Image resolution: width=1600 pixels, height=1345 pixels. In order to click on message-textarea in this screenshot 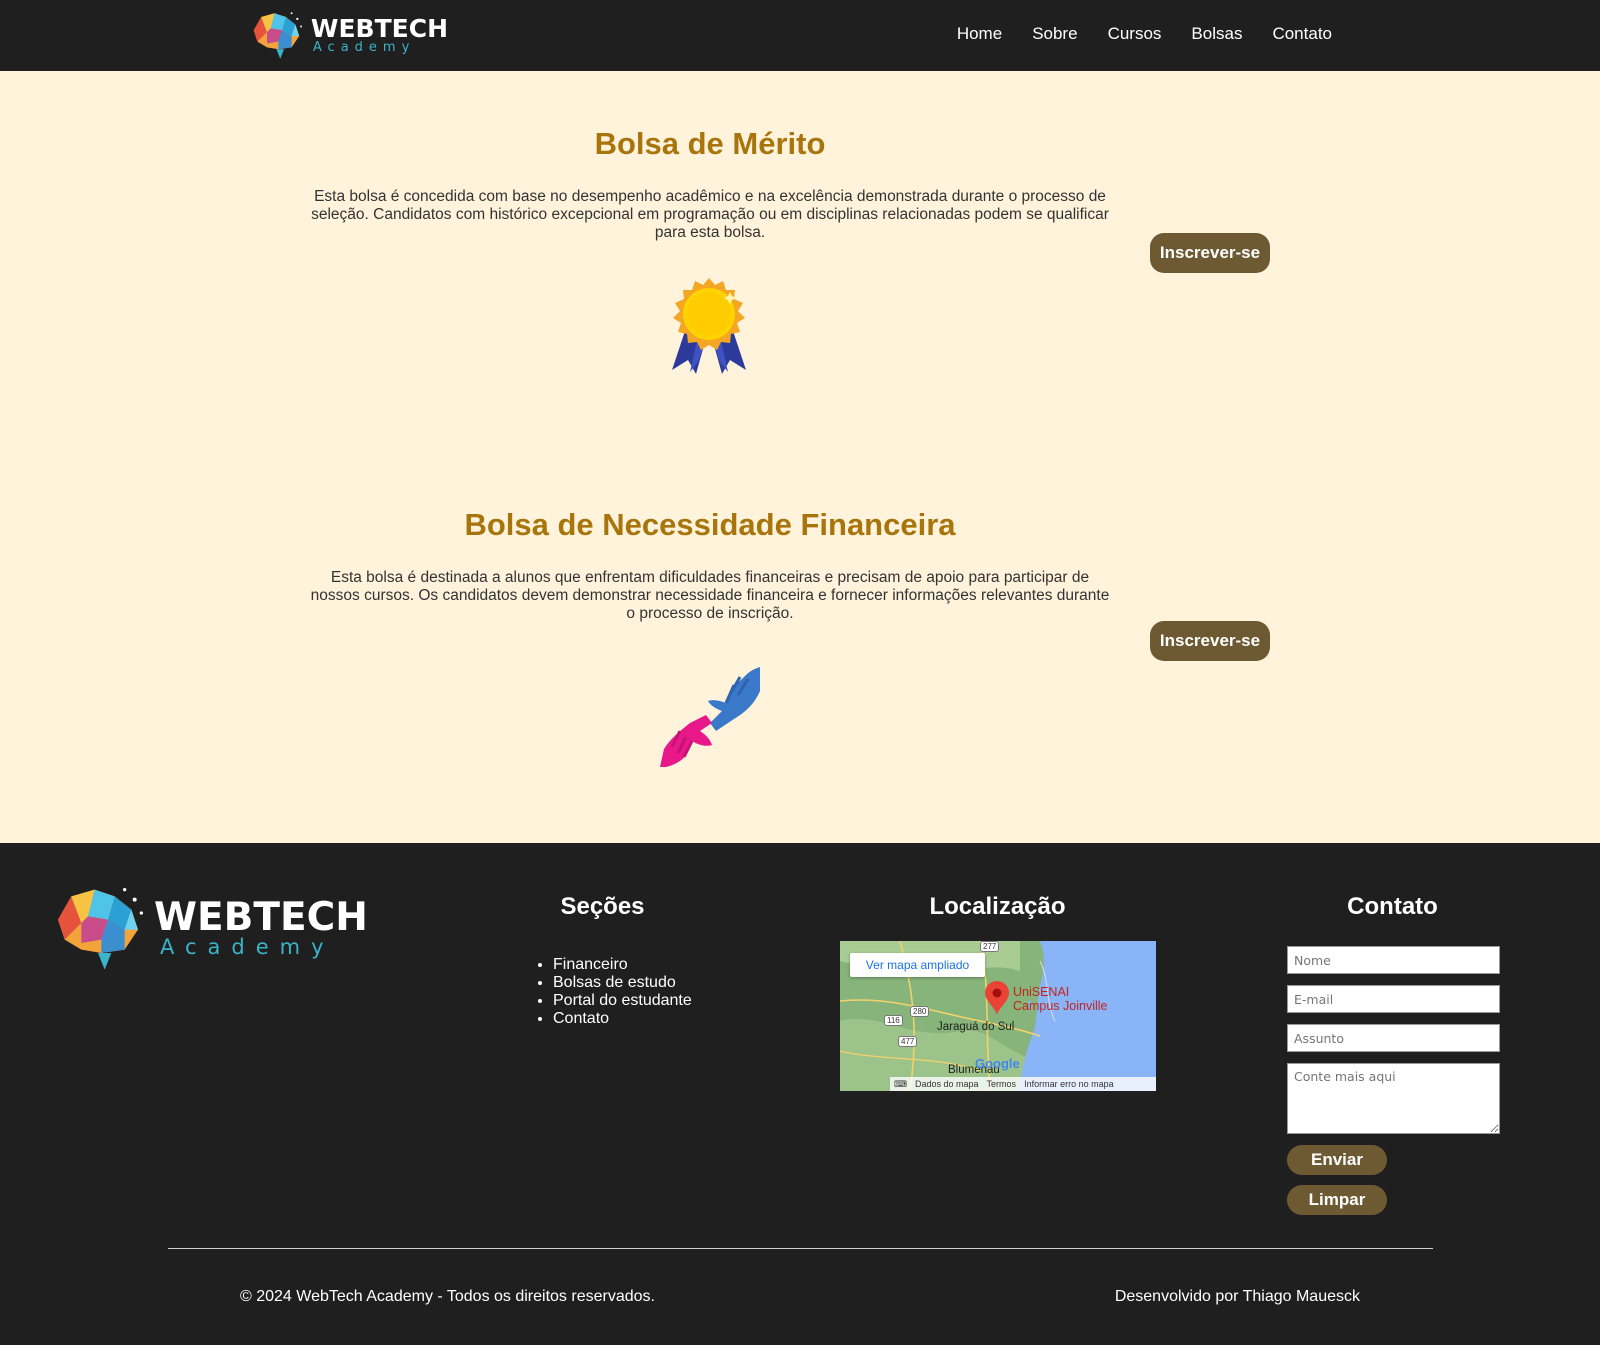, I will do `click(1393, 1098)`.